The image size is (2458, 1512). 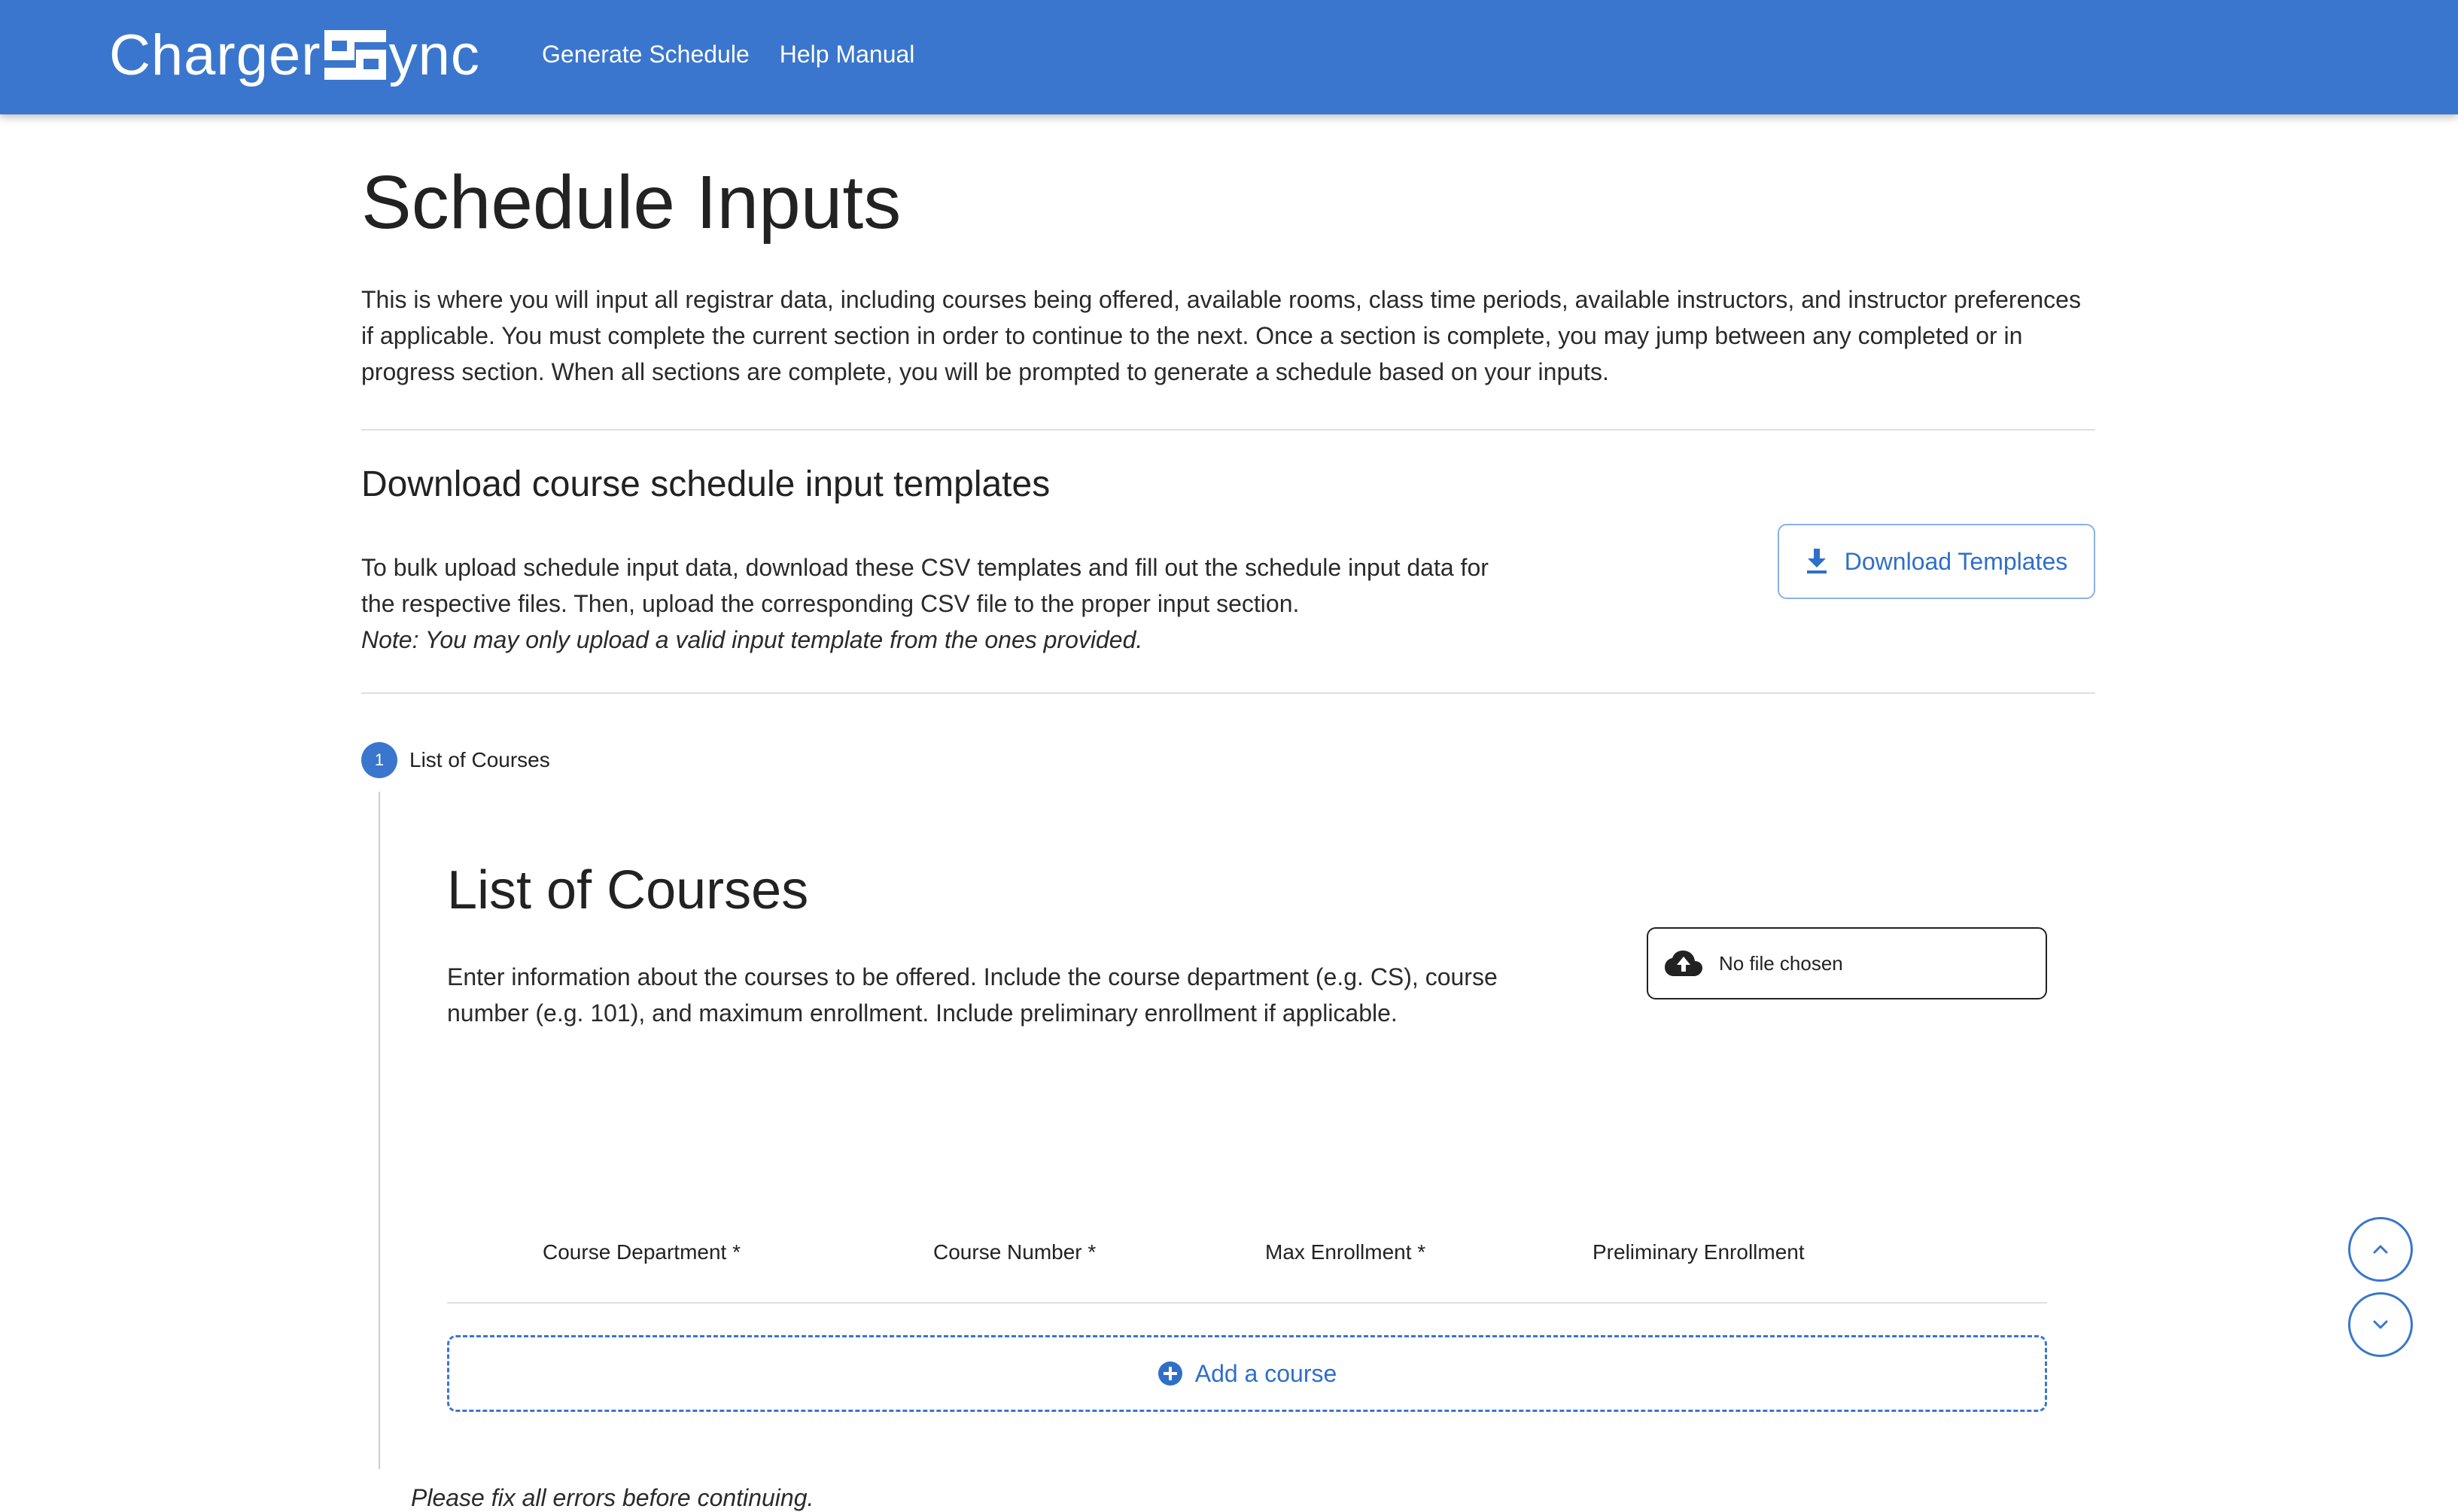 I want to click on brand-text-left: Charger, so click(x=215, y=55).